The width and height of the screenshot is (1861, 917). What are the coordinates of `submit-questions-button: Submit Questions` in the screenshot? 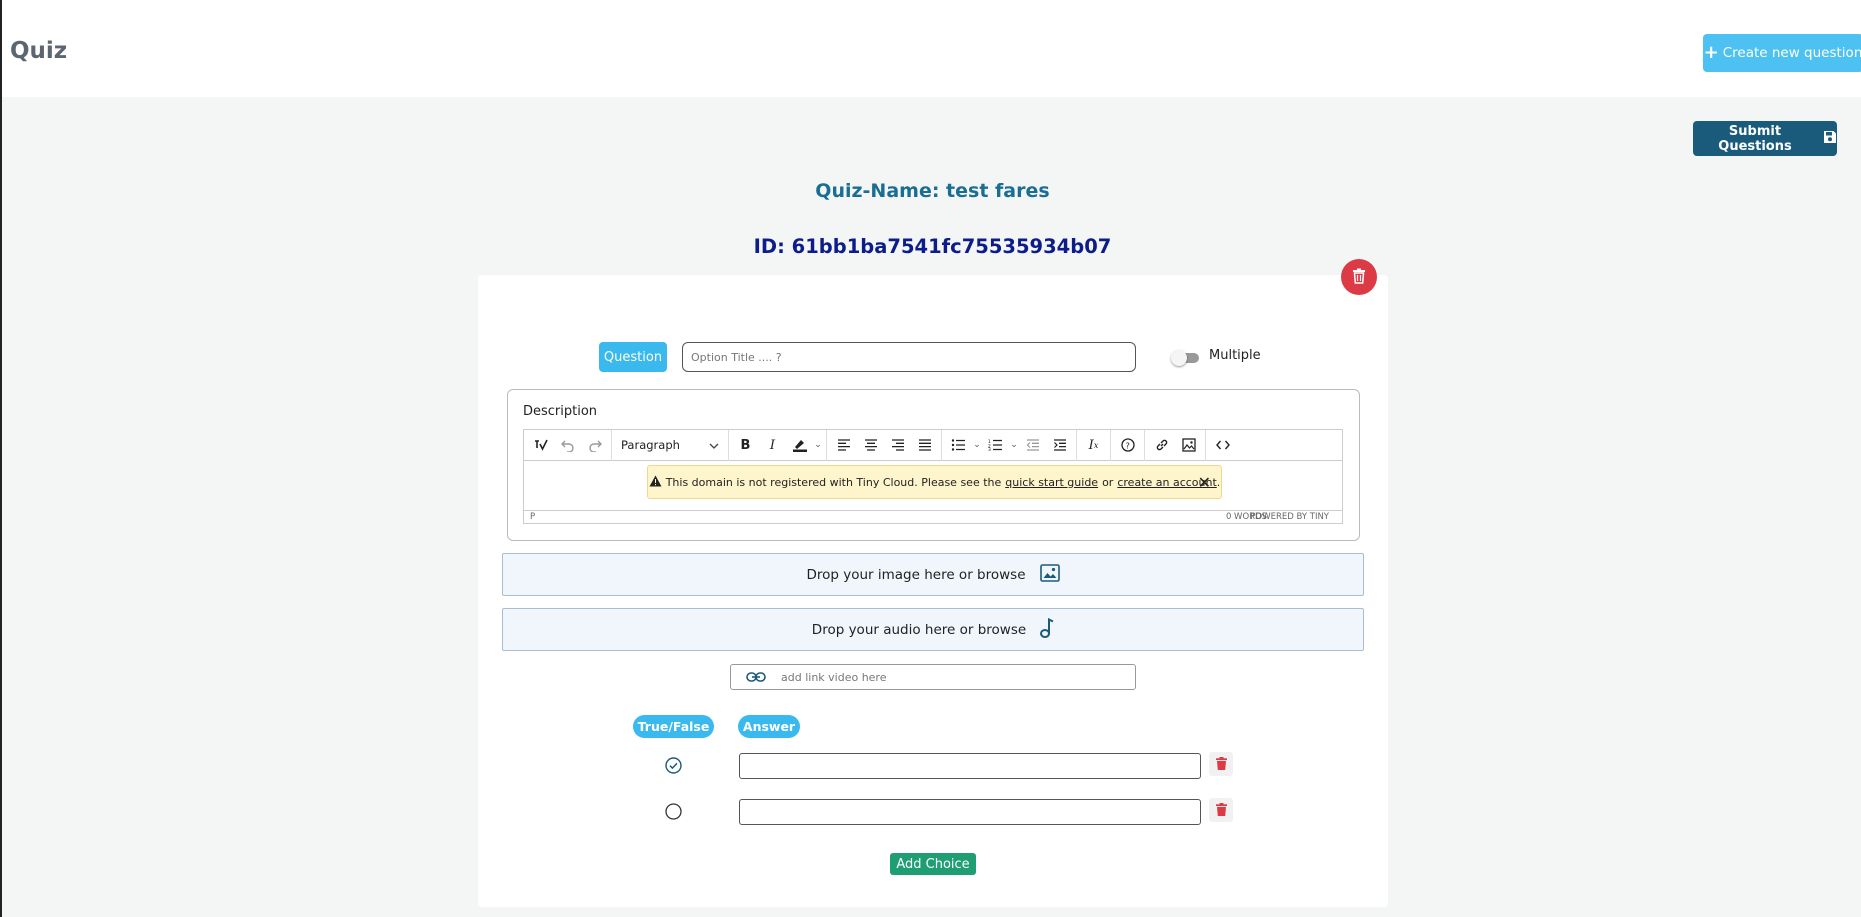 It's located at (1765, 138).